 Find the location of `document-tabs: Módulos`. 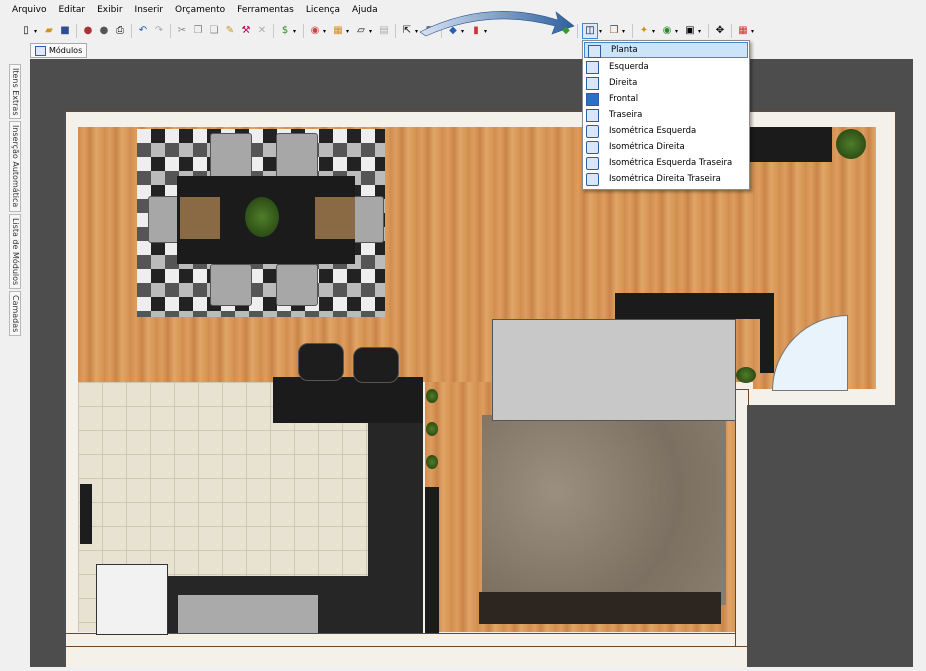

document-tabs: Módulos is located at coordinates (463, 50).